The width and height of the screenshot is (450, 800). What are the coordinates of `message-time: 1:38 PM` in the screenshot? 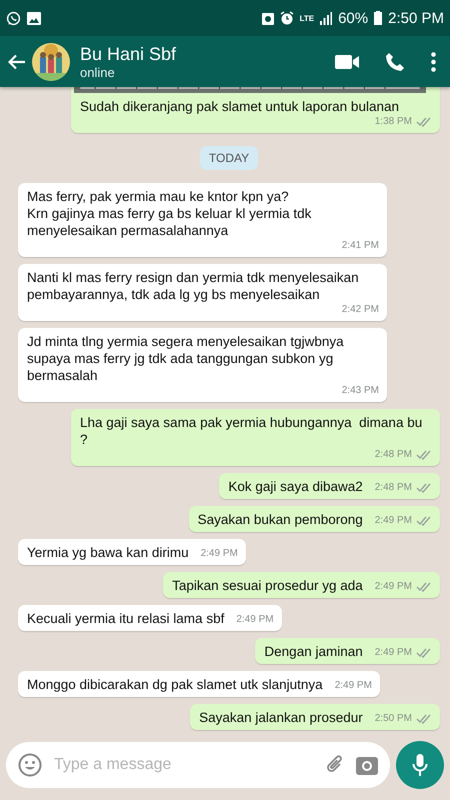 It's located at (393, 122).